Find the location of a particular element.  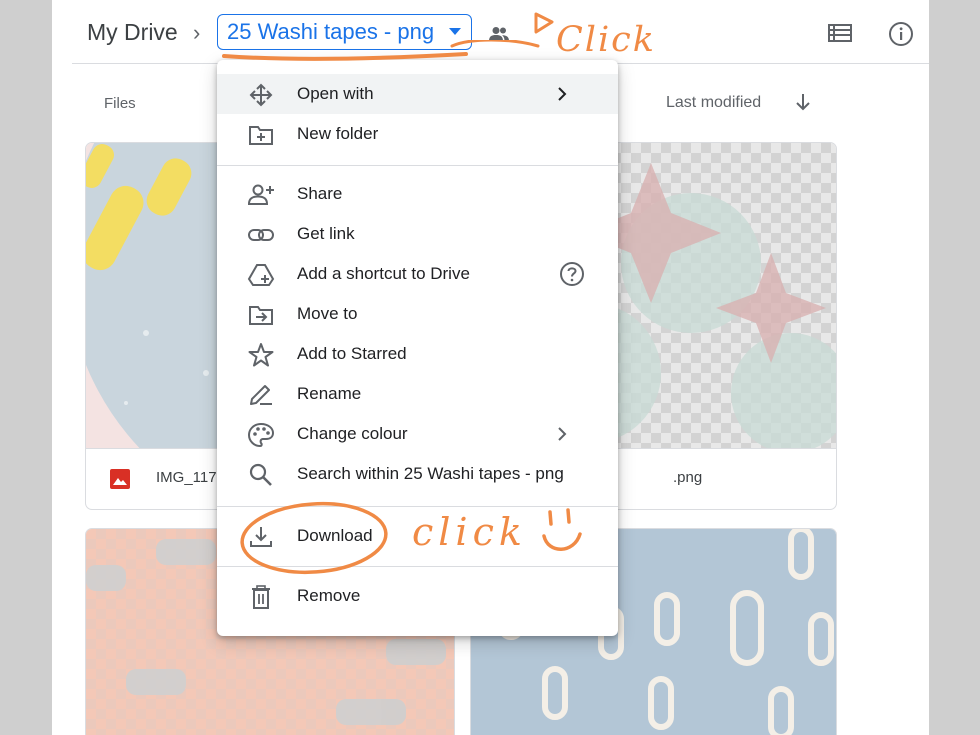

menu-divider is located at coordinates (417, 165).